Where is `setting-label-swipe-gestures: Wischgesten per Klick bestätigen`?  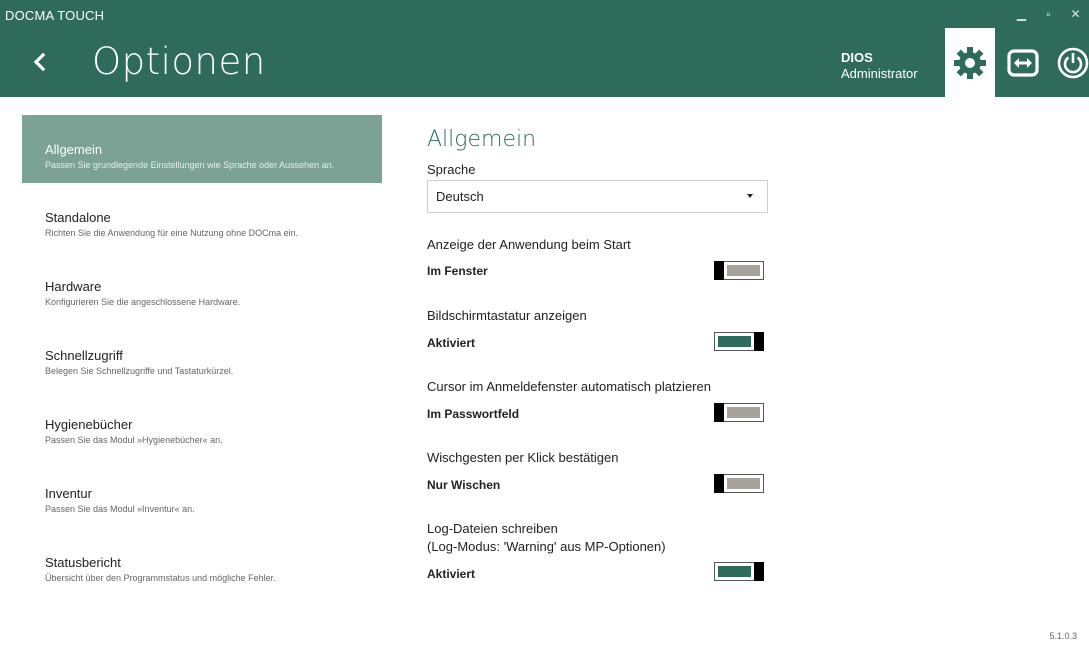
setting-label-swipe-gestures: Wischgesten per Klick bestätigen is located at coordinates (523, 457).